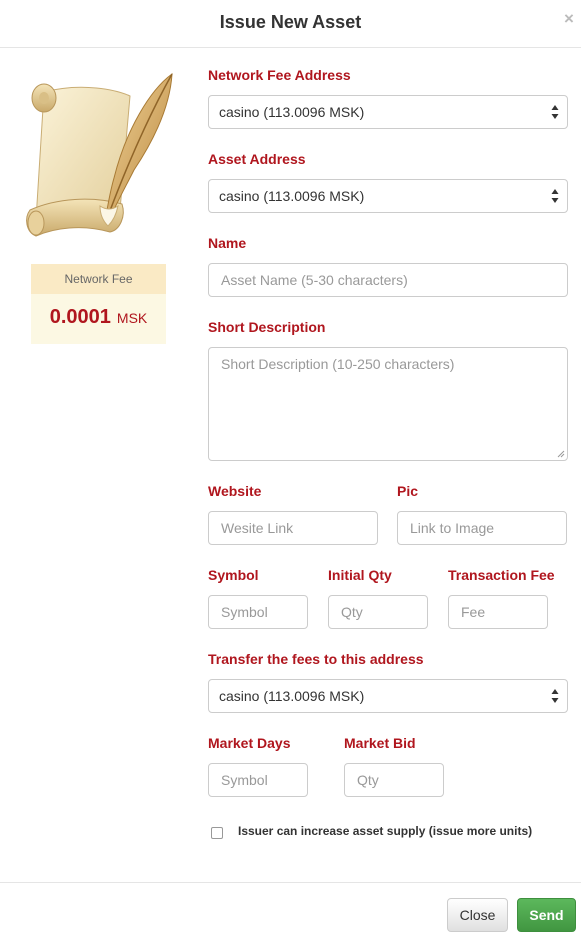 The width and height of the screenshot is (581, 941). What do you see at coordinates (99, 154) in the screenshot?
I see `scroll-and-quill-icon` at bounding box center [99, 154].